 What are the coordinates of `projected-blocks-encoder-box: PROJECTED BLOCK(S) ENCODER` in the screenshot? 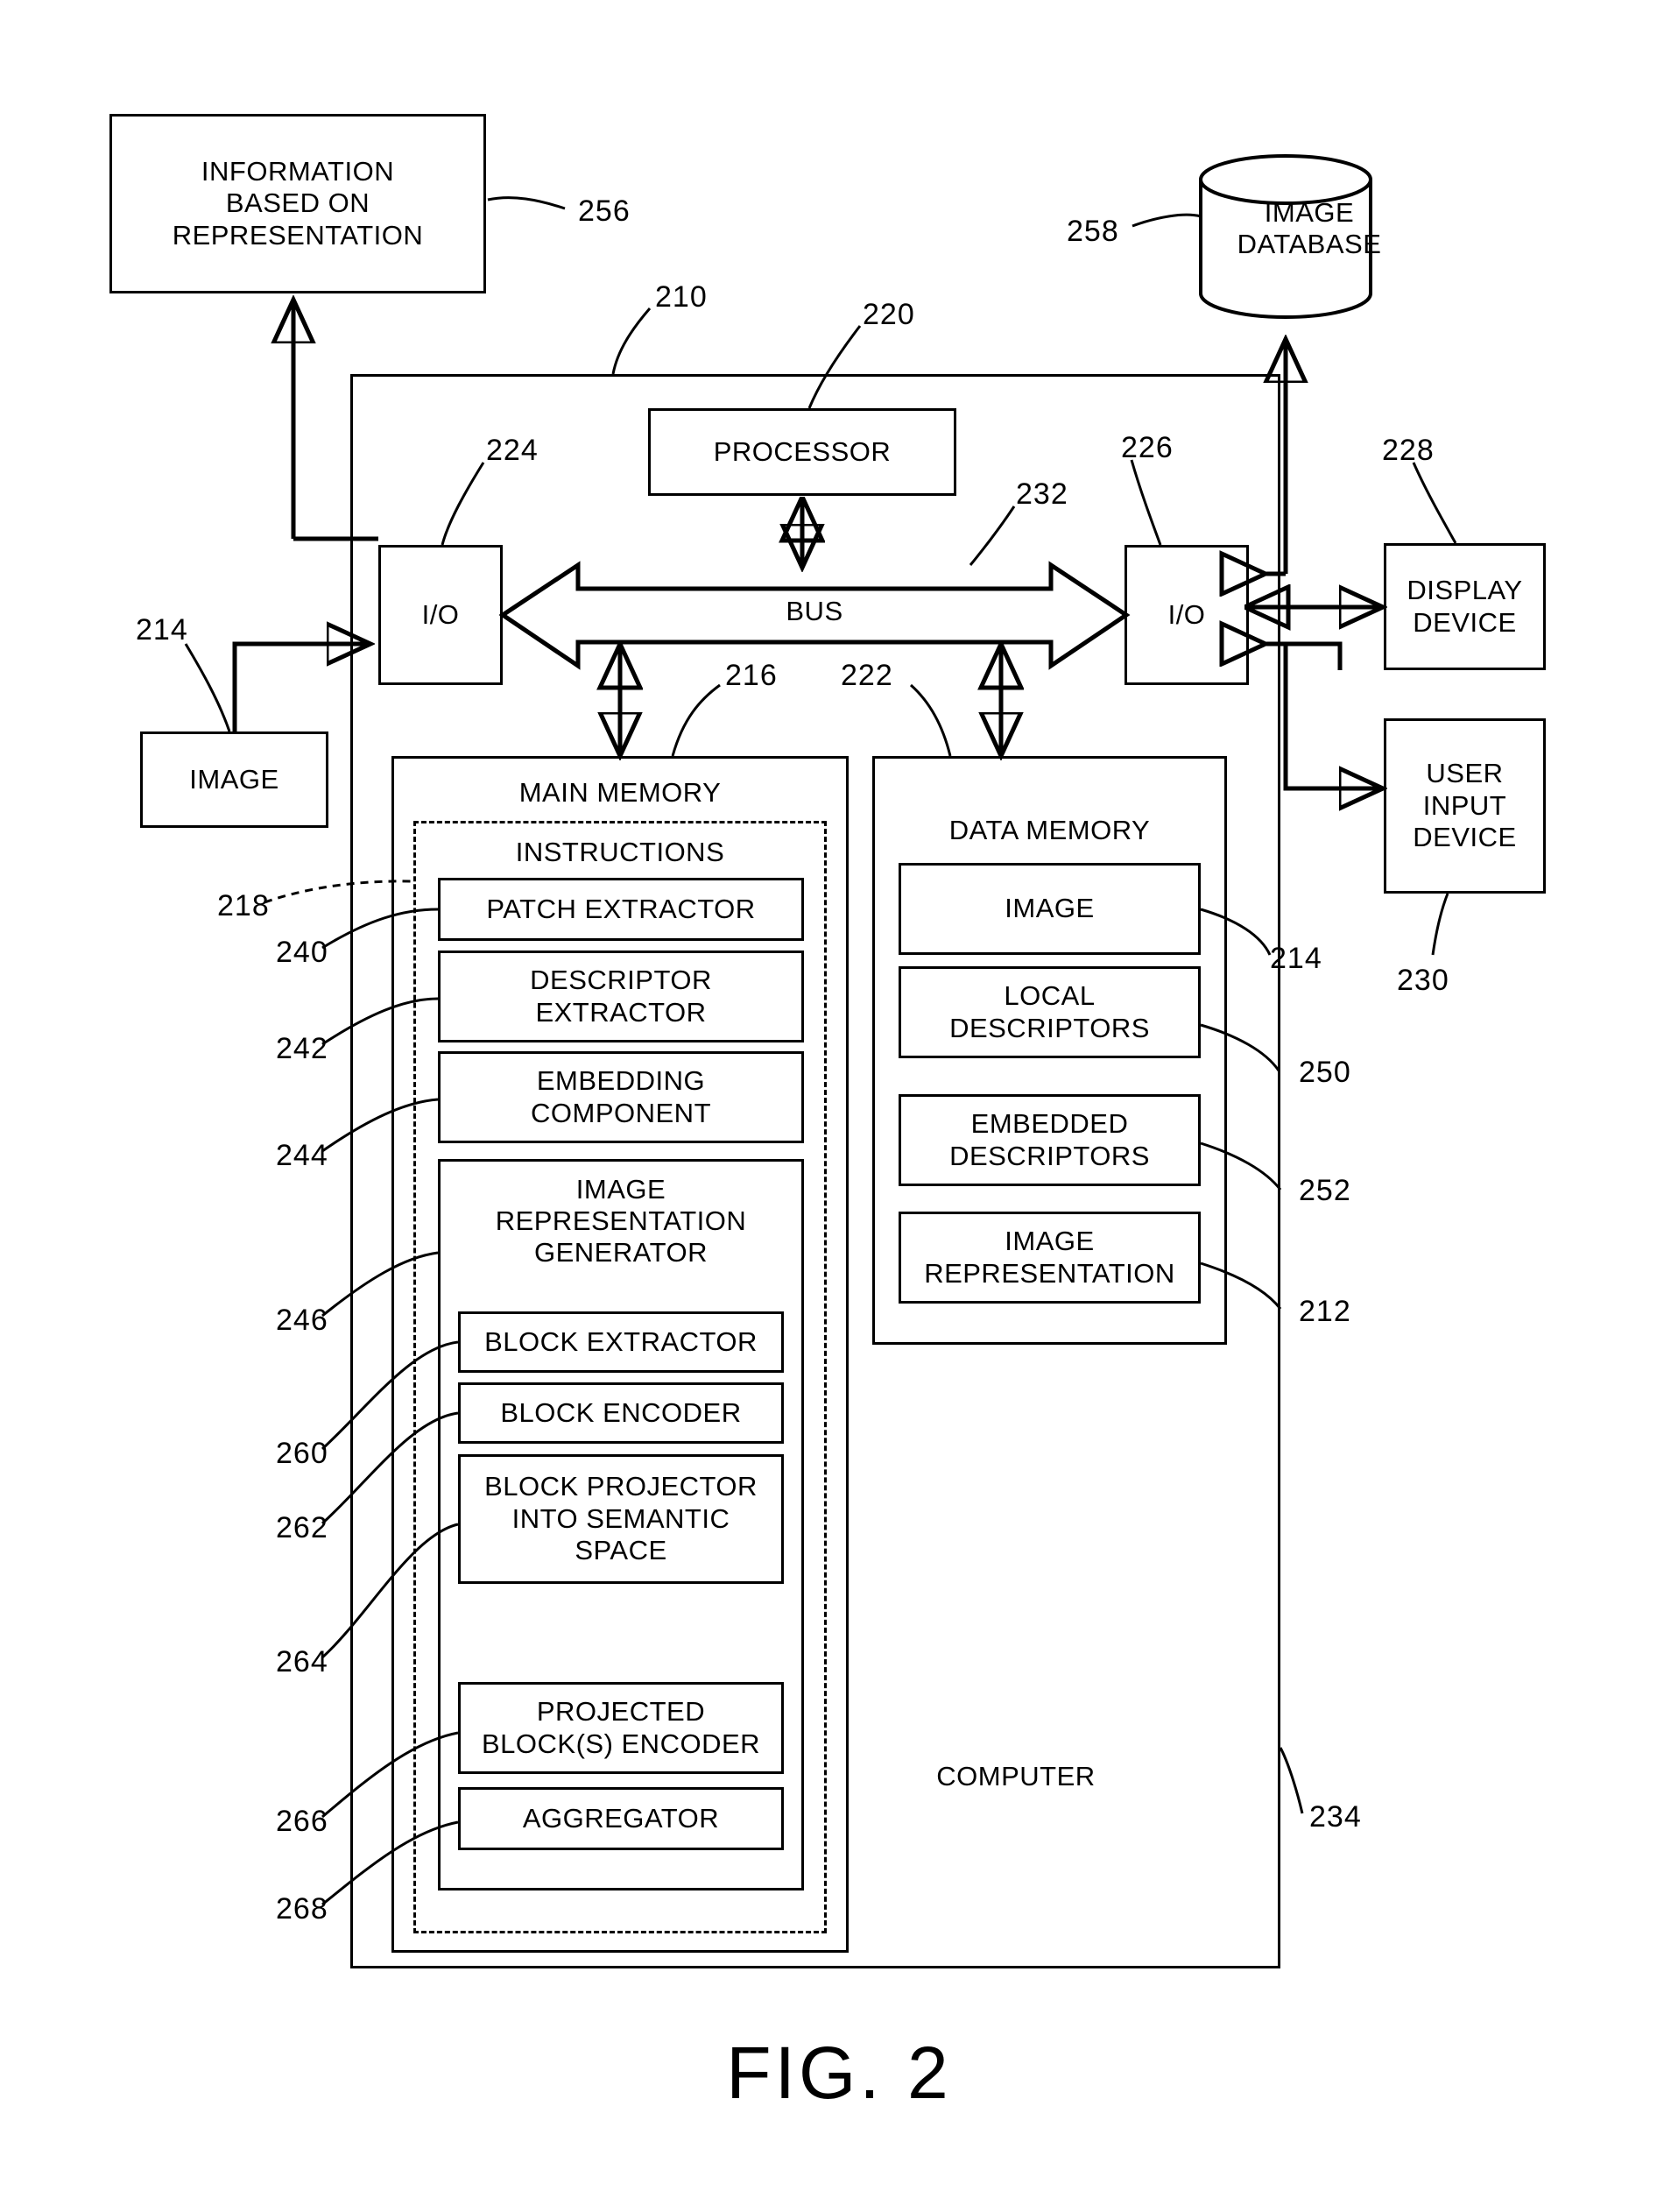 It's located at (621, 1728).